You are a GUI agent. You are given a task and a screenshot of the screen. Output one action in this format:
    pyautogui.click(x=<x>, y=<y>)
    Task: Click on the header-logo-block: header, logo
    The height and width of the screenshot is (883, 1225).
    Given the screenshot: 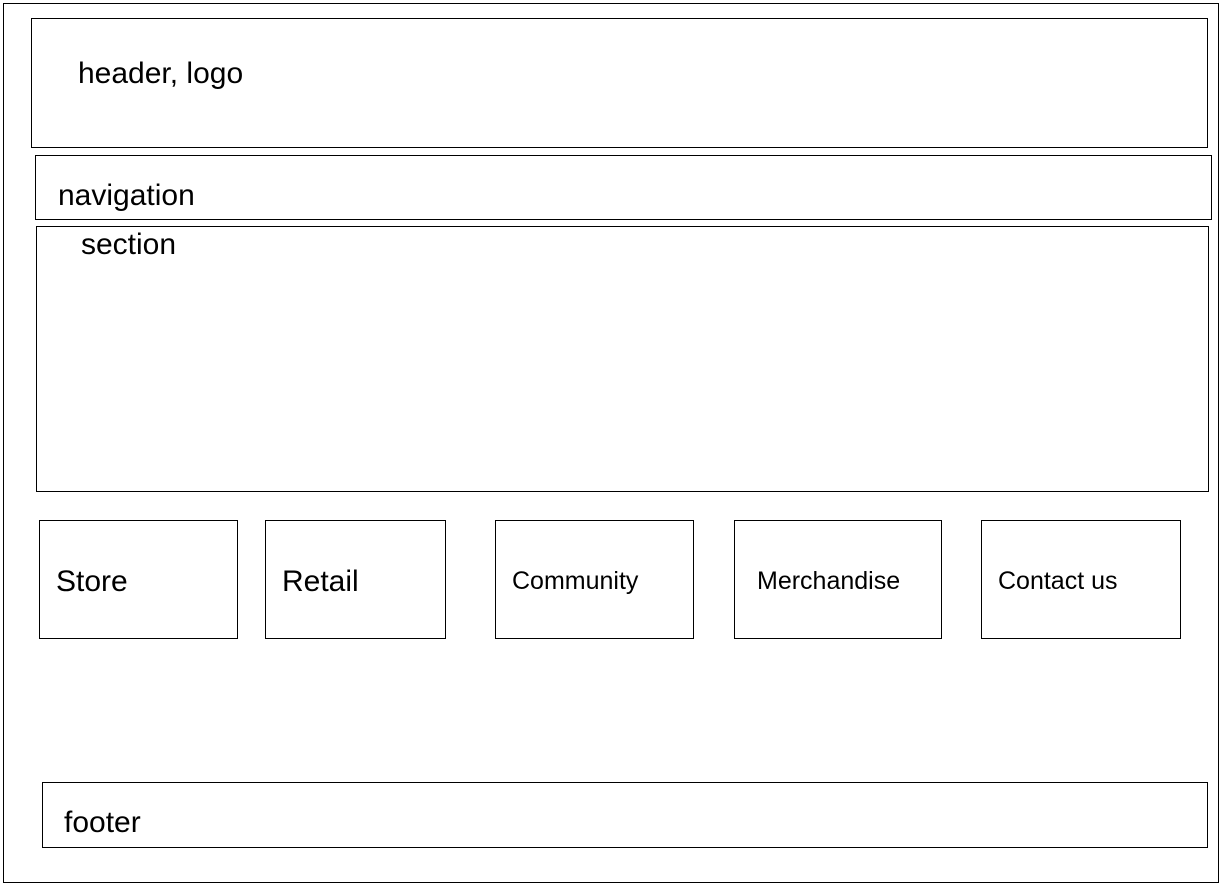 What is the action you would take?
    pyautogui.click(x=619, y=83)
    